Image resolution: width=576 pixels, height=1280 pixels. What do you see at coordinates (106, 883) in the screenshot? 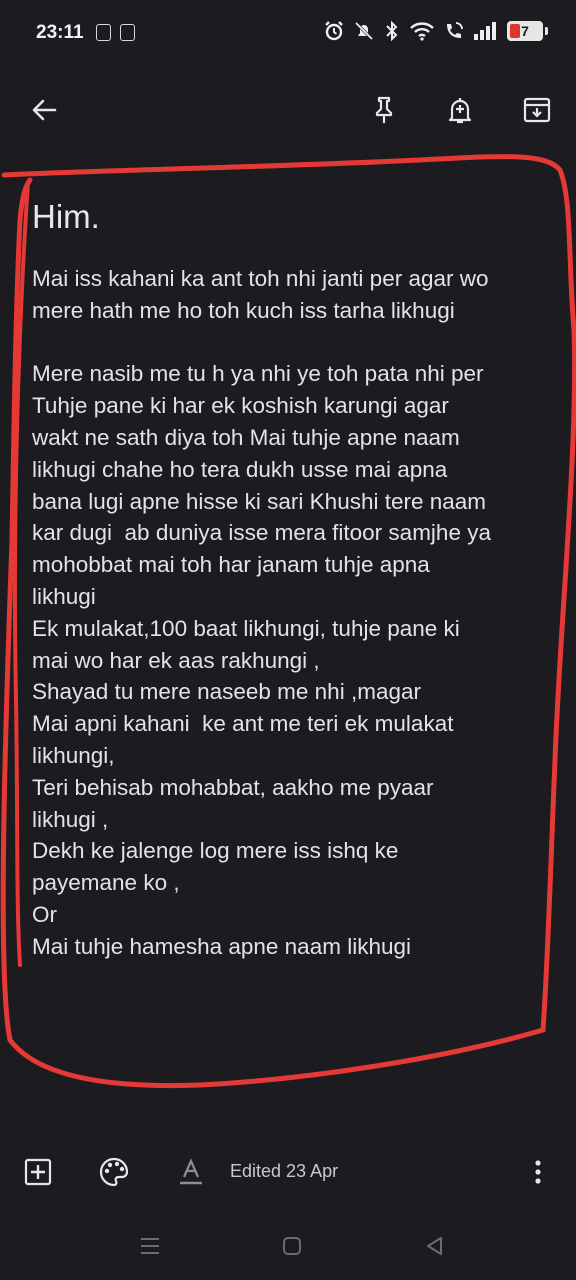
I see `note-body-line: payemane ko ,` at bounding box center [106, 883].